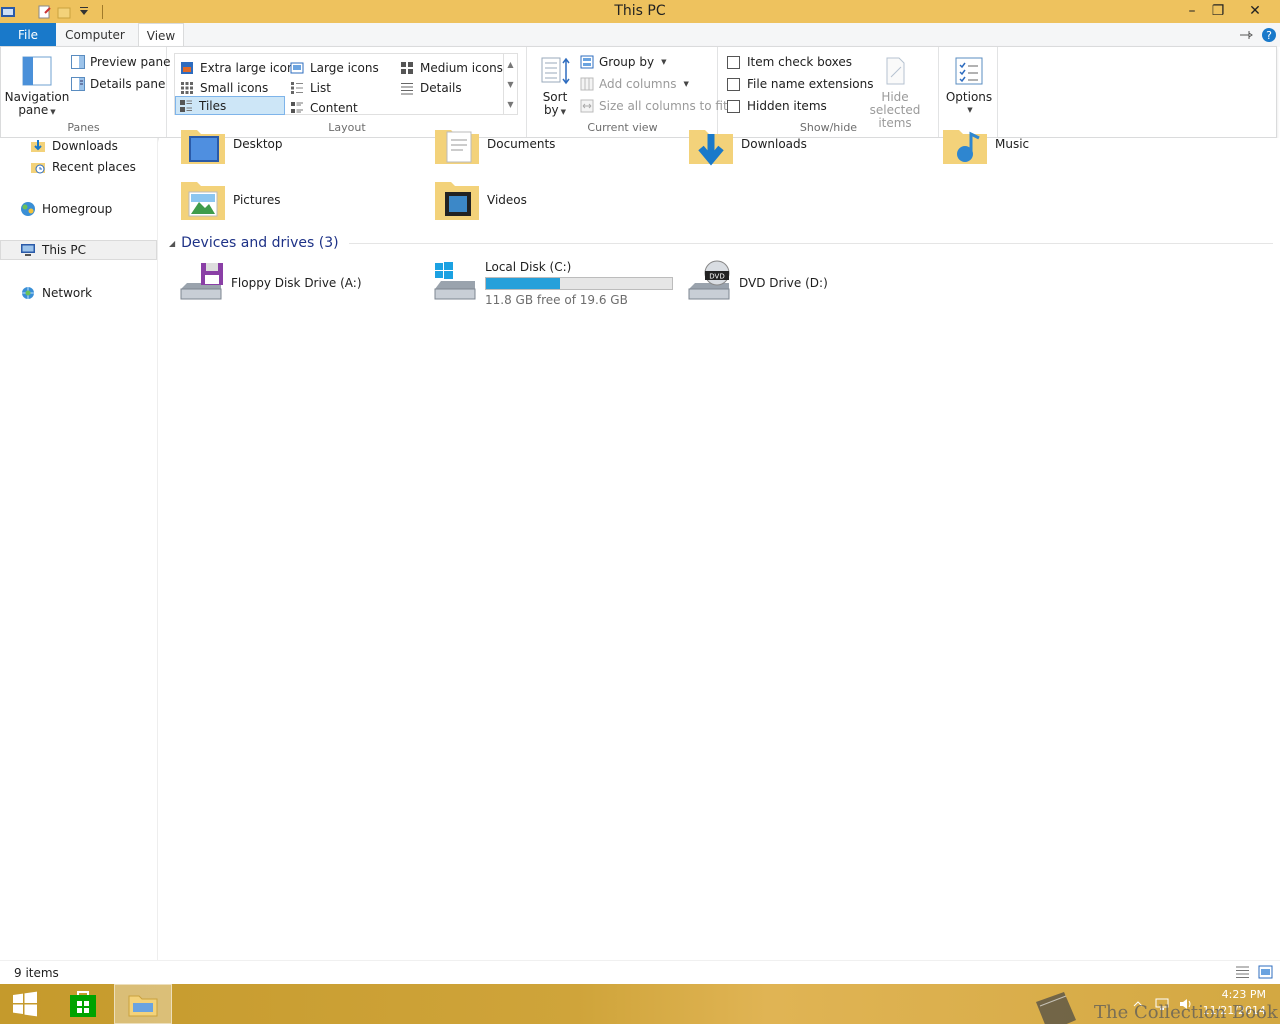 The width and height of the screenshot is (1280, 1024). What do you see at coordinates (64, 250) in the screenshot?
I see `nav-this-pc-label: This PC` at bounding box center [64, 250].